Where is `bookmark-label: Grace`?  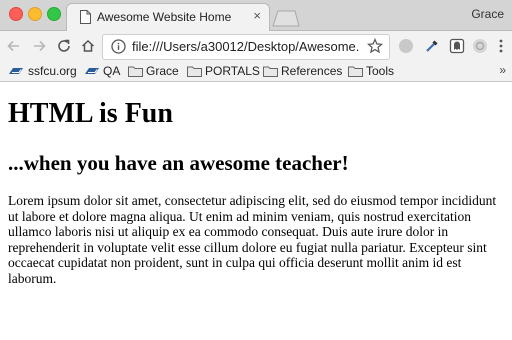 bookmark-label: Grace is located at coordinates (162, 71).